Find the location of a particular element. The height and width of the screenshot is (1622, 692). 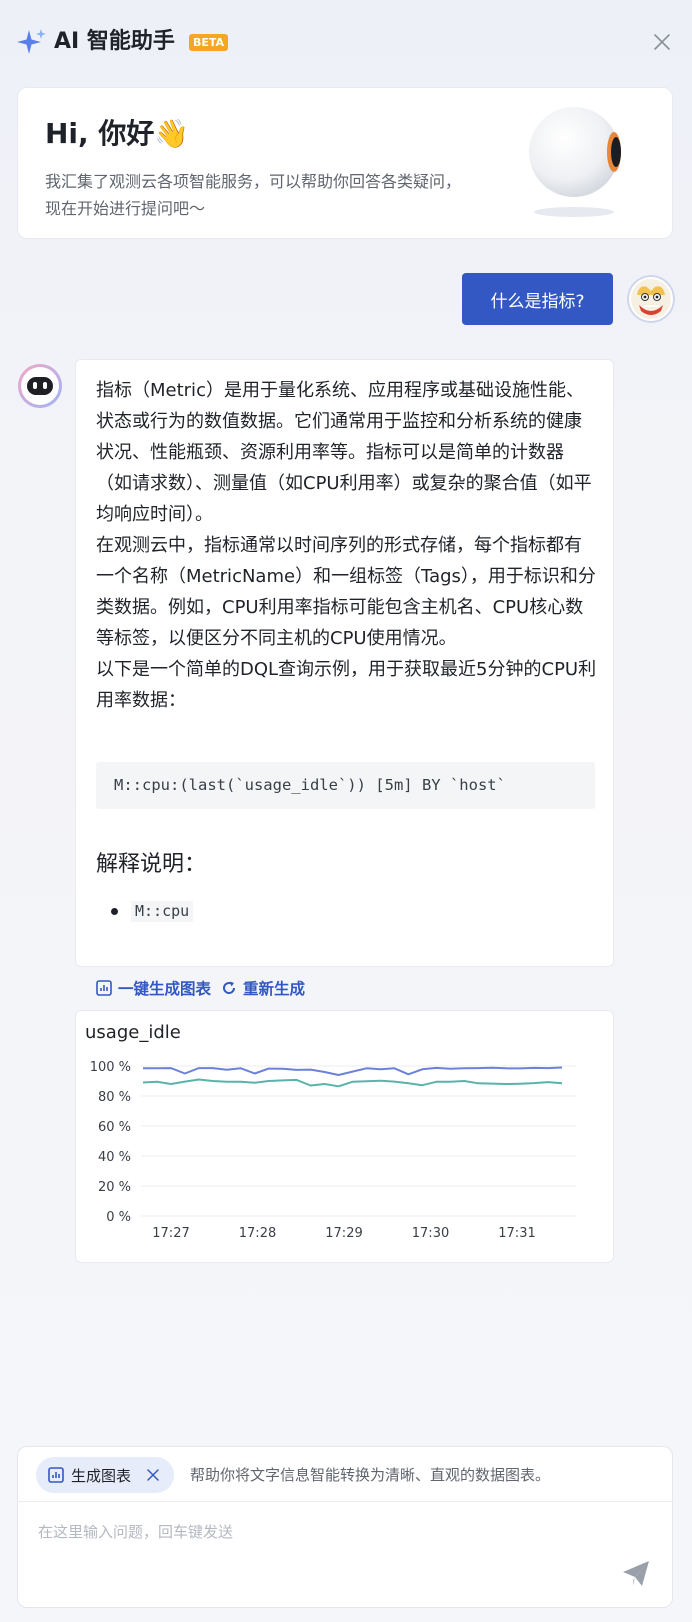

answer-paragraph: 以下是一个简单的DQL查询示例，用于获取最近5分钟的CPU利用率数据： is located at coordinates (346, 685).